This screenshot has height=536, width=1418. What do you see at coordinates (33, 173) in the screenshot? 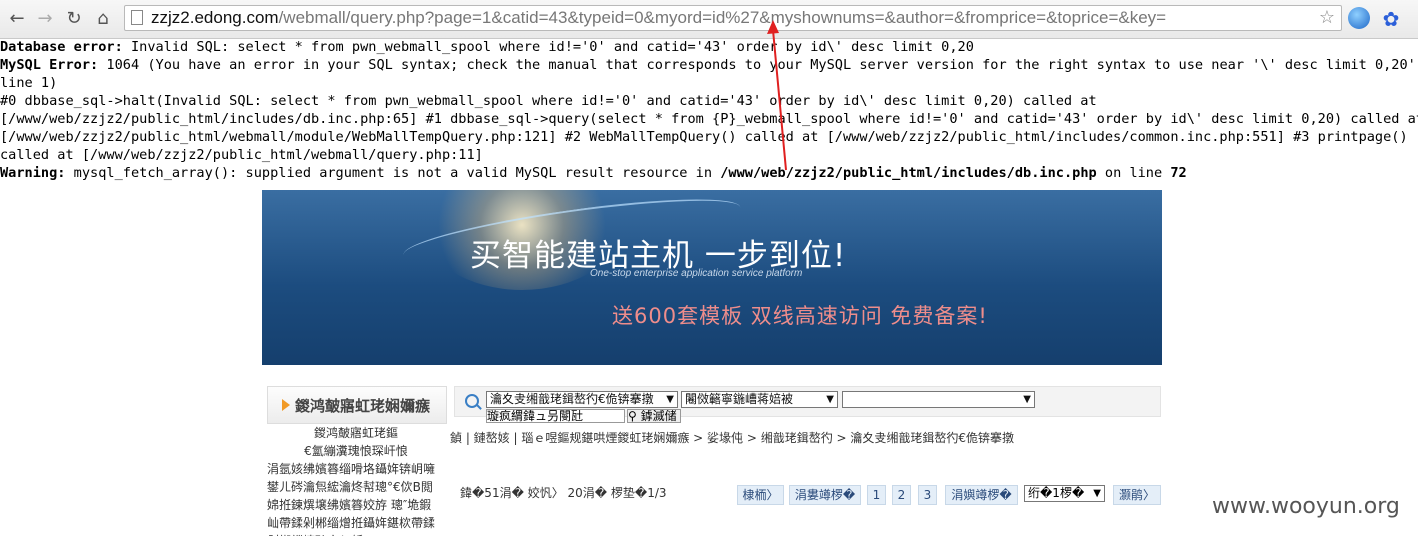
I see `warning-label: Warning:` at bounding box center [33, 173].